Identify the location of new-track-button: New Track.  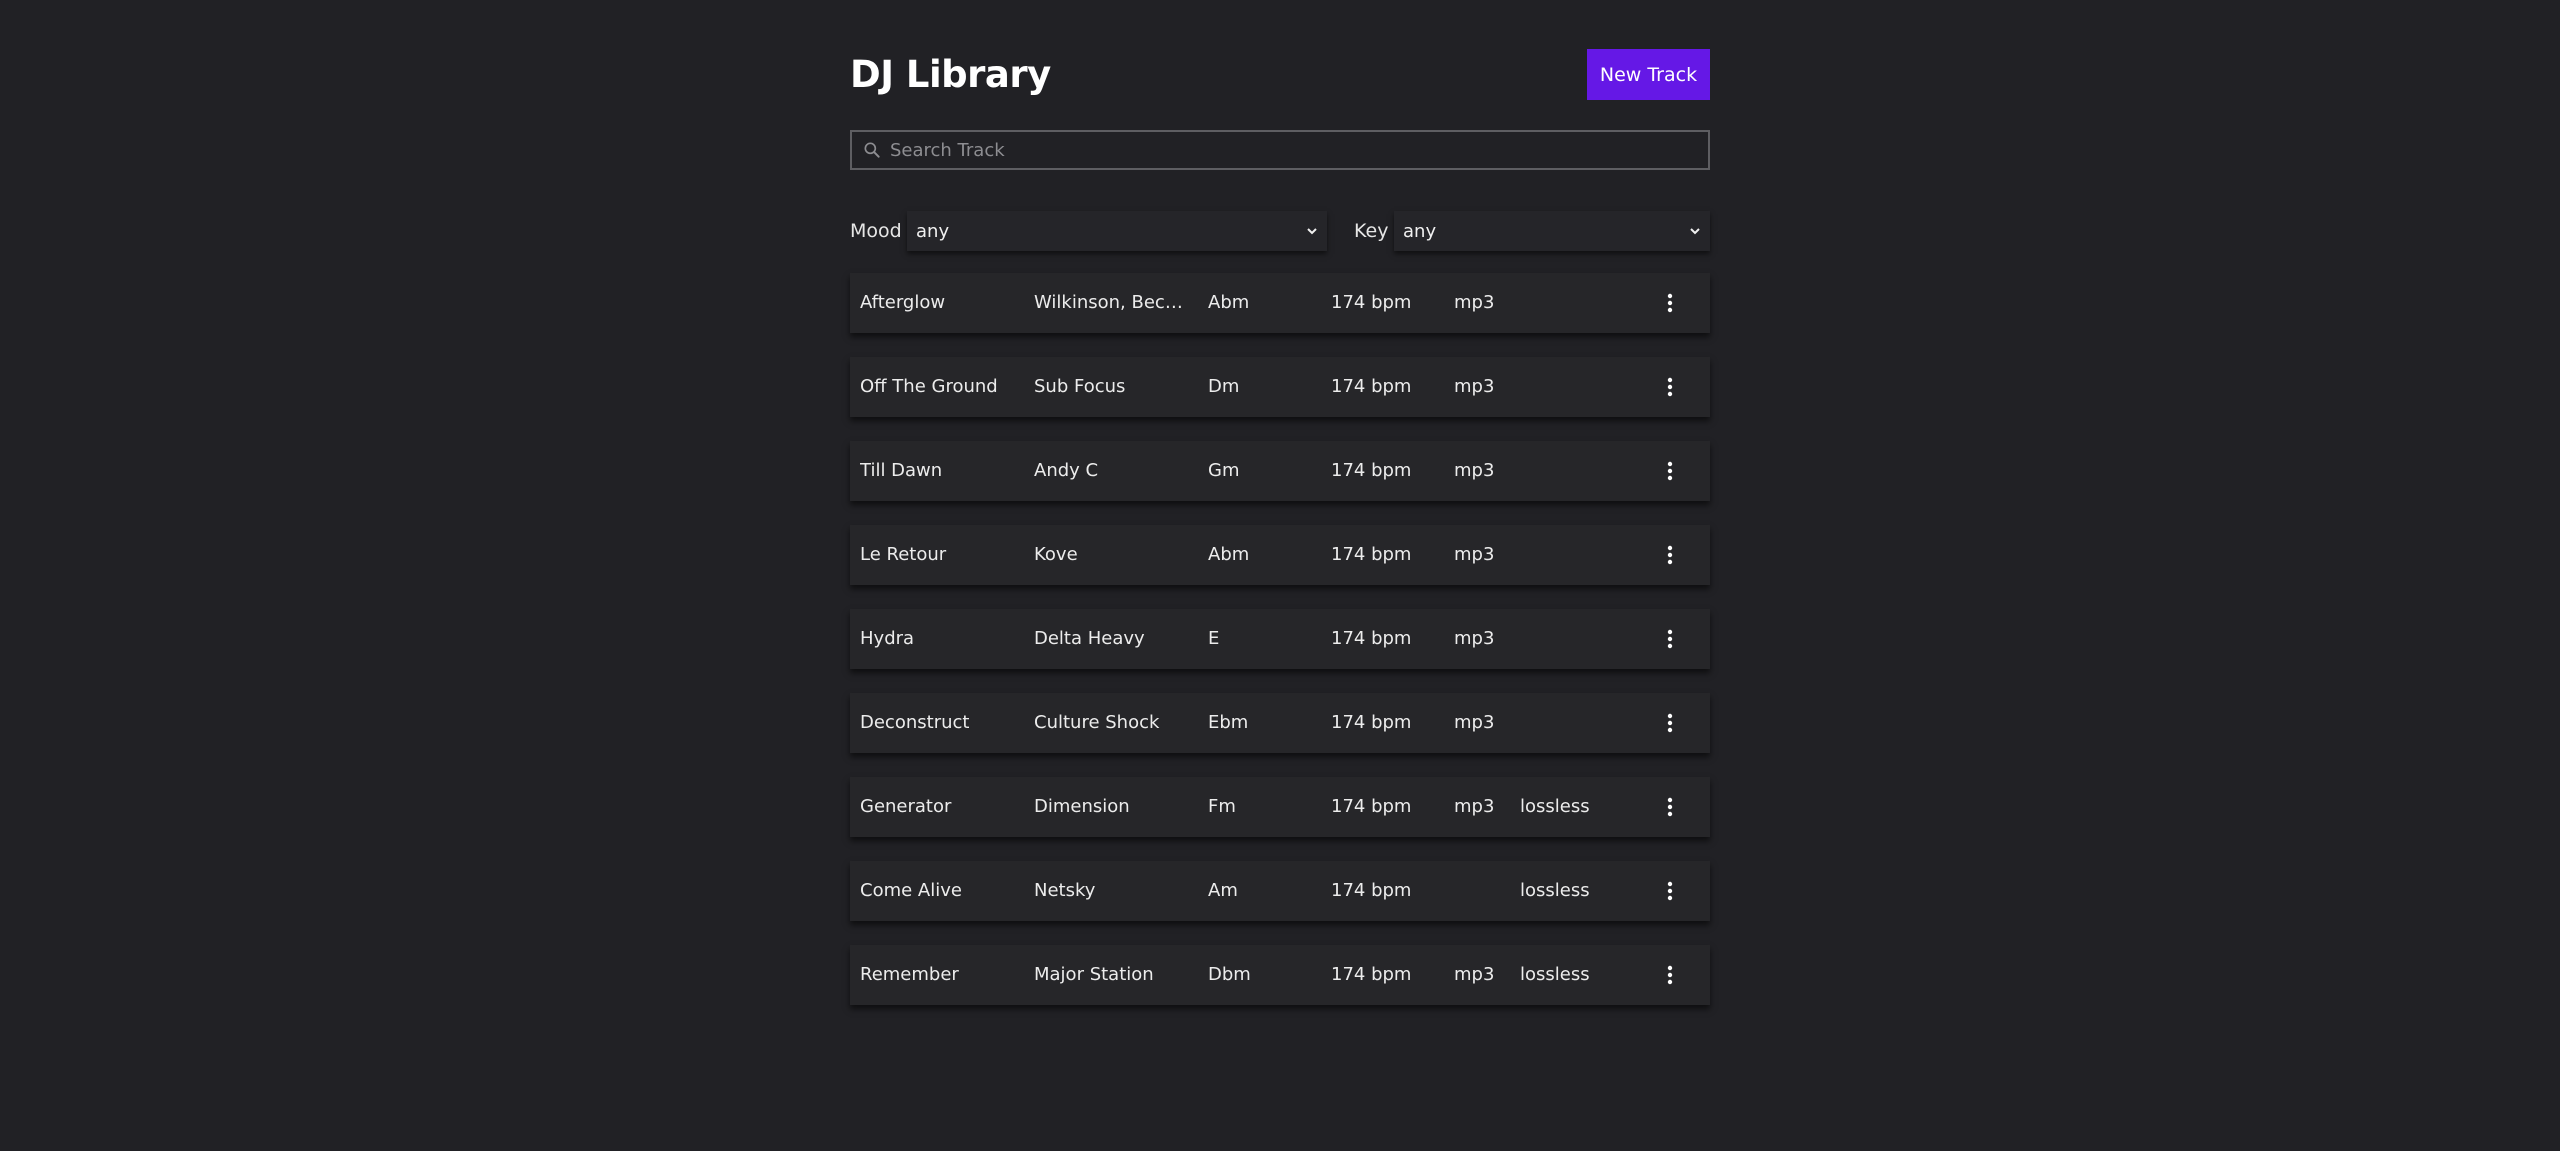
(1648, 74).